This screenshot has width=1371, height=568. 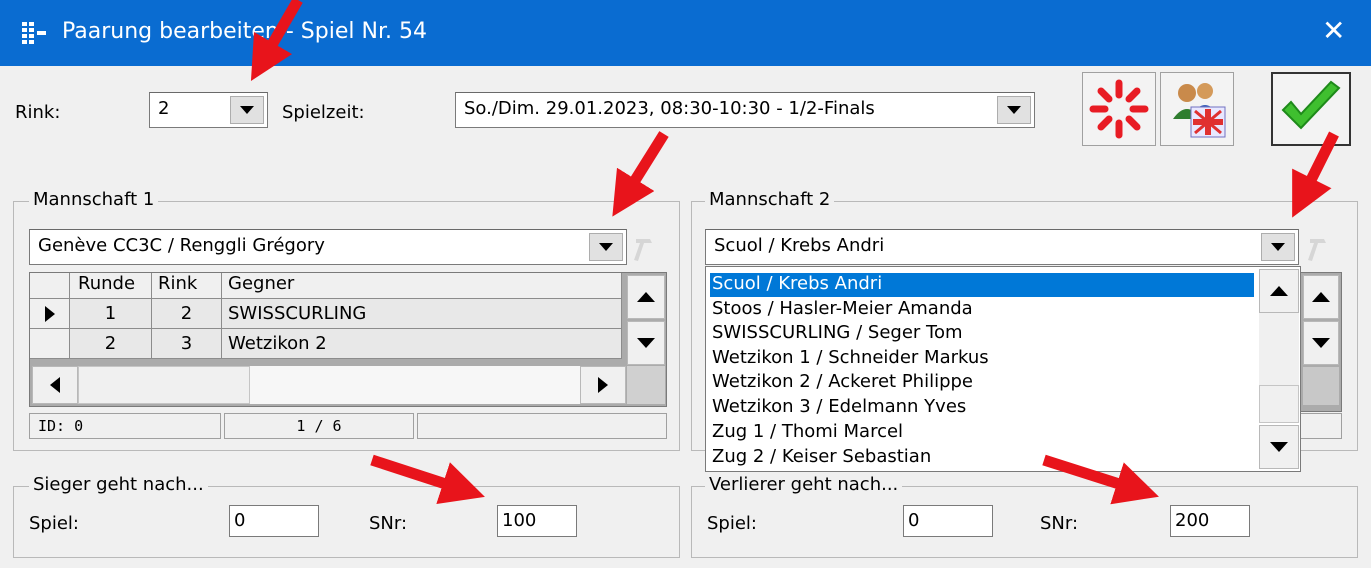 I want to click on arrow-ok, so click(x=1315, y=174).